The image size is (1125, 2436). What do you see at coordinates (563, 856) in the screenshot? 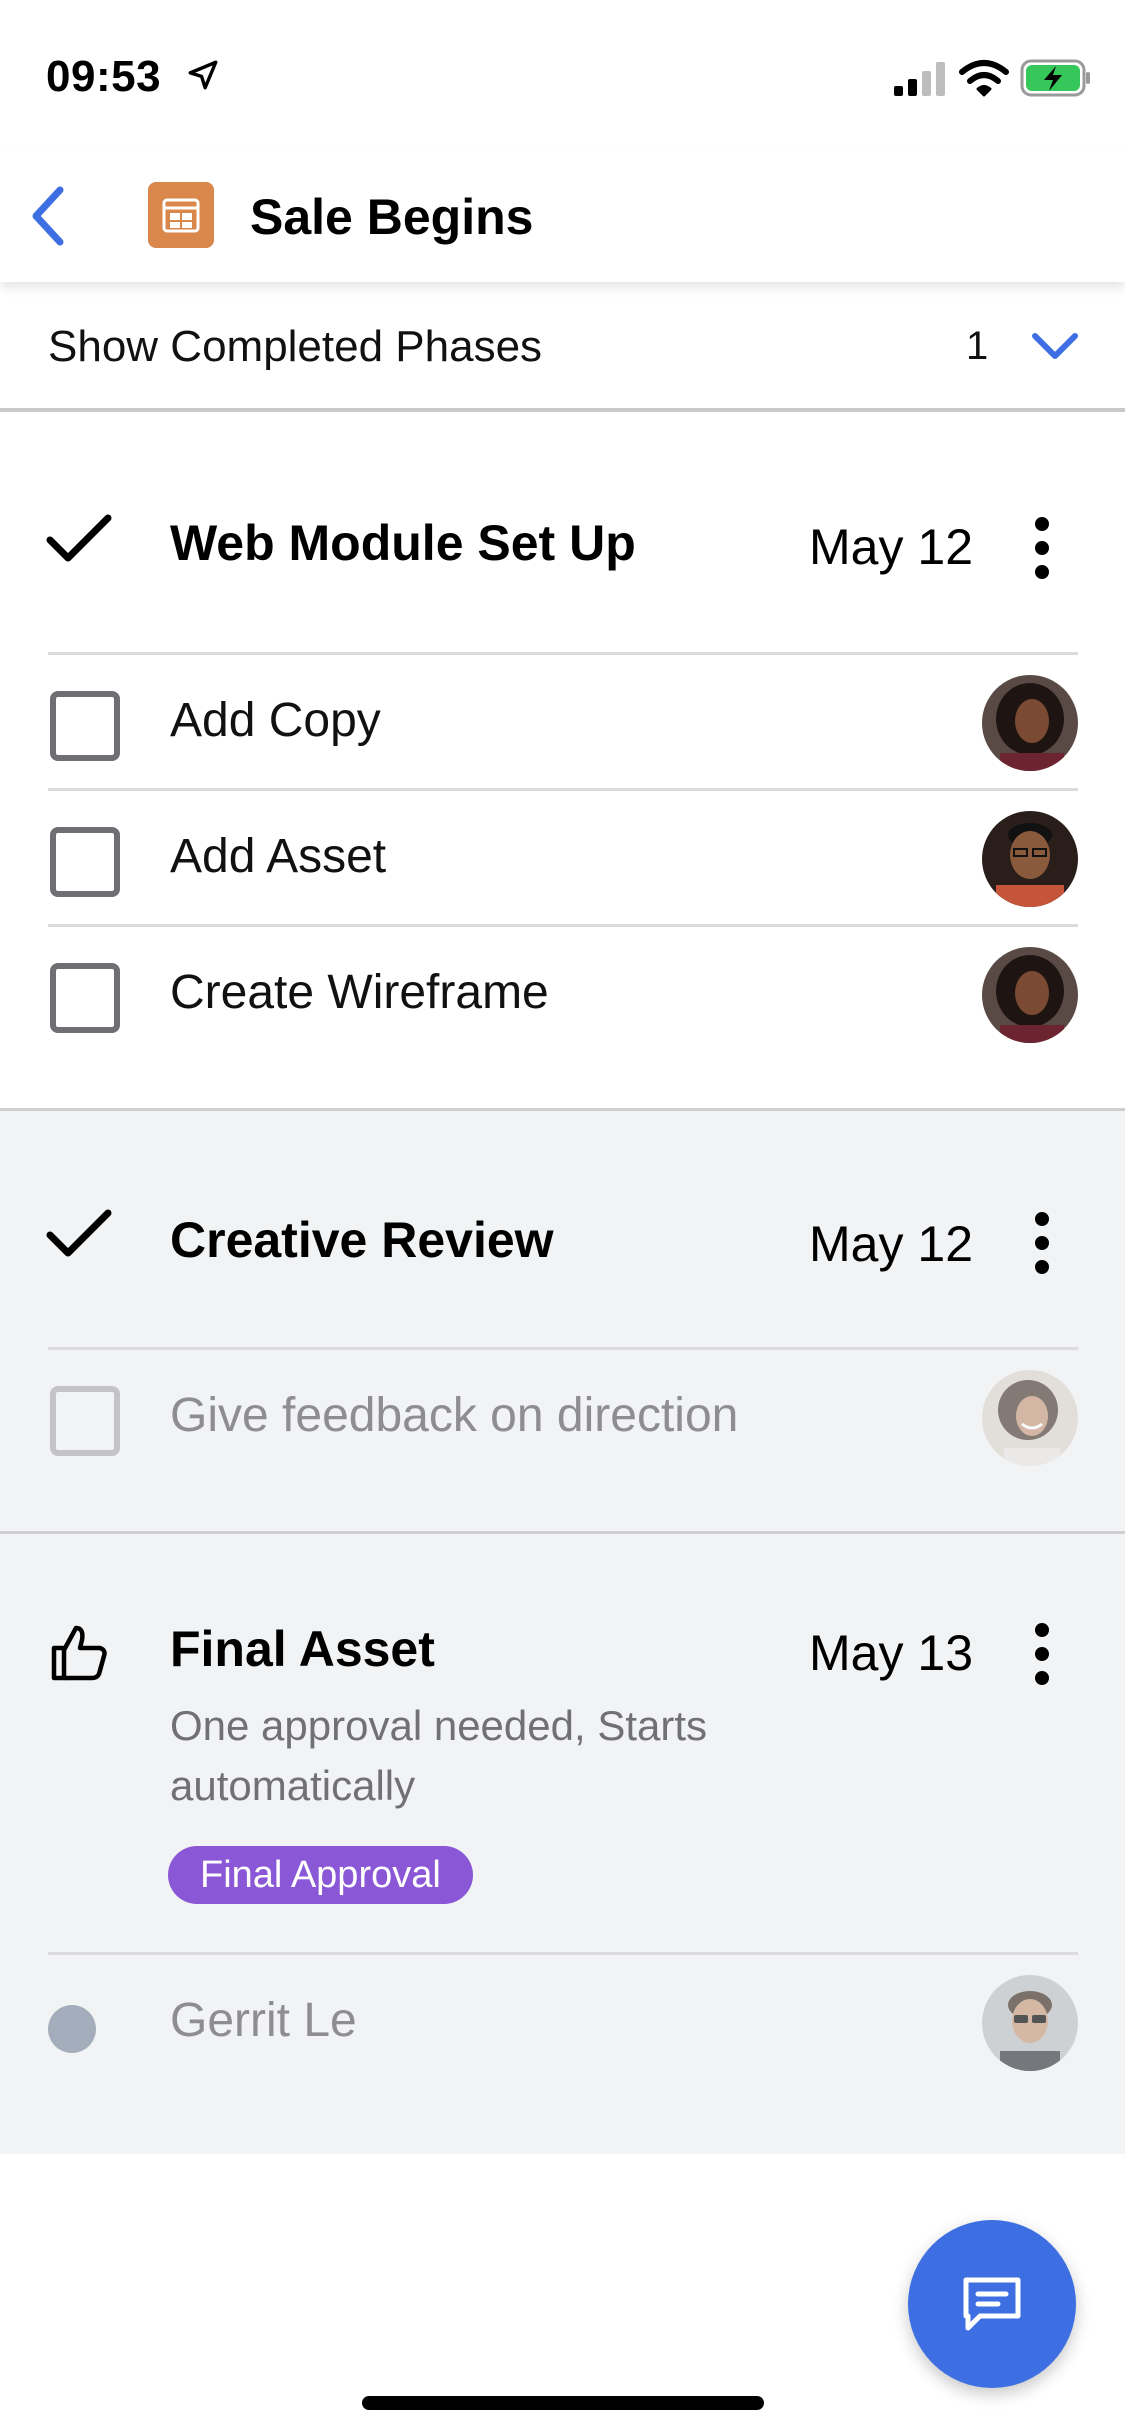
I see `task-row: Add Asset` at bounding box center [563, 856].